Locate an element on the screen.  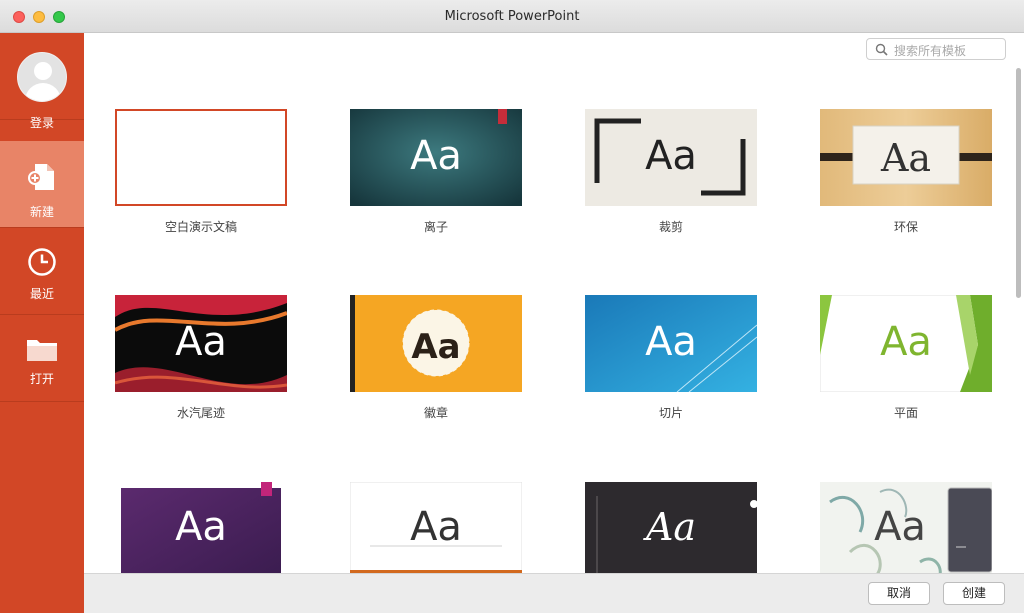
clock-icon is located at coordinates (42, 262).